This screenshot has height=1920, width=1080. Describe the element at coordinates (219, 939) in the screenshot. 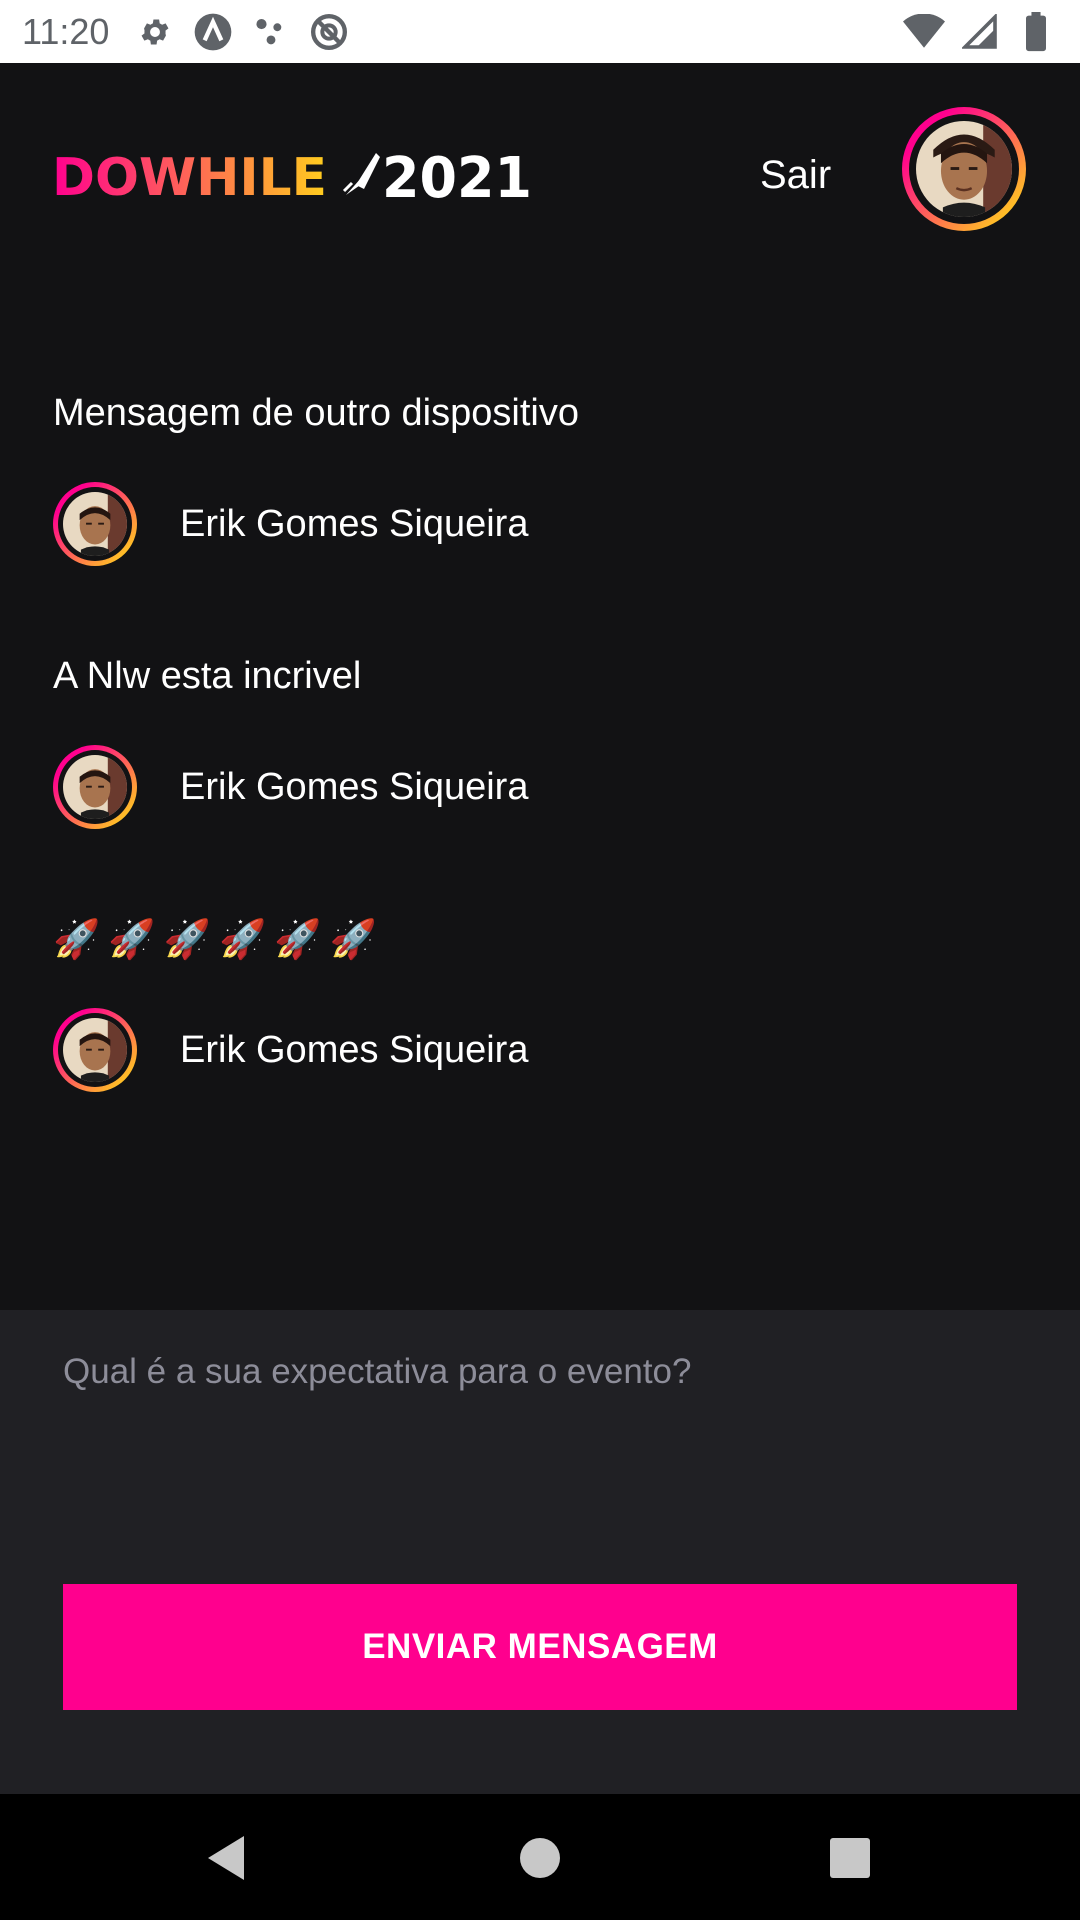

I see `message-text: 🚀🚀🚀🚀🚀🚀` at that location.